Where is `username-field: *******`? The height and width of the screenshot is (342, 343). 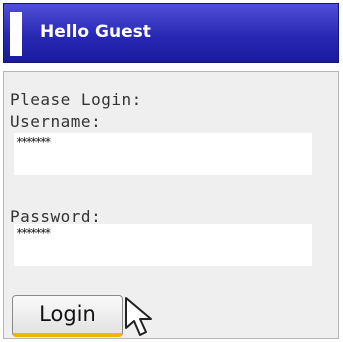
username-field: ******* is located at coordinates (163, 154).